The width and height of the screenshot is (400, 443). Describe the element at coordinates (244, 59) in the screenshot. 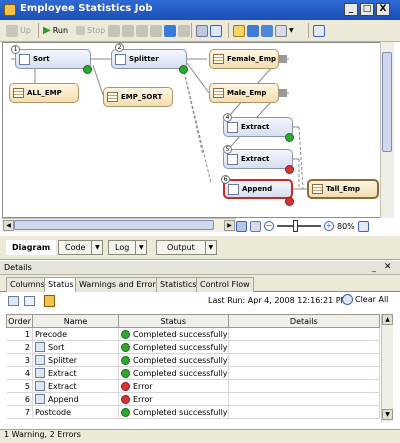

I see `female-emp-table-node: Female_Emp` at that location.